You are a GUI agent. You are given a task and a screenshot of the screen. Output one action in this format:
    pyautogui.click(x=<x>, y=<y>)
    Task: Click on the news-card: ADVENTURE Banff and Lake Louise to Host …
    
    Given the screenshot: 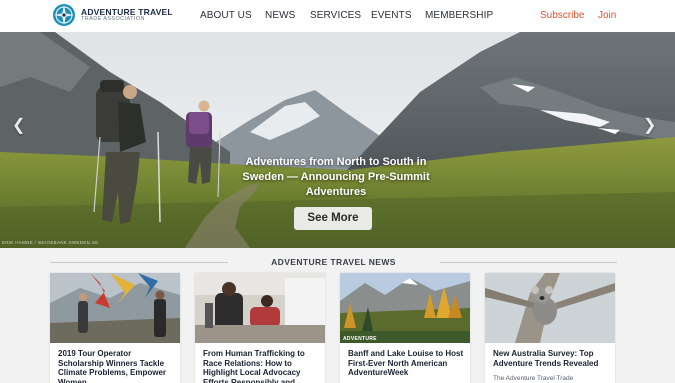 What is the action you would take?
    pyautogui.click(x=405, y=328)
    